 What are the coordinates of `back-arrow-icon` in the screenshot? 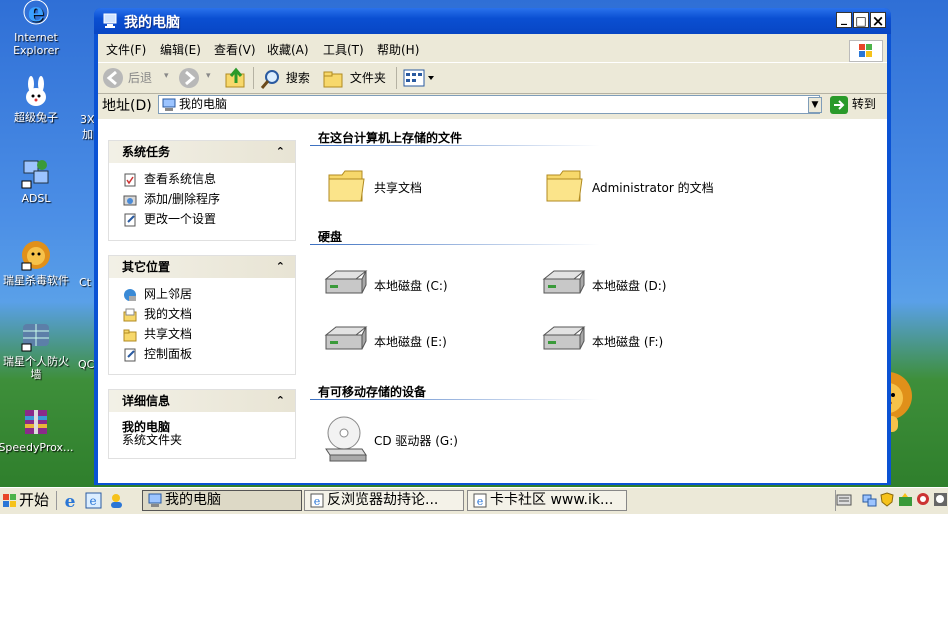 It's located at (113, 79).